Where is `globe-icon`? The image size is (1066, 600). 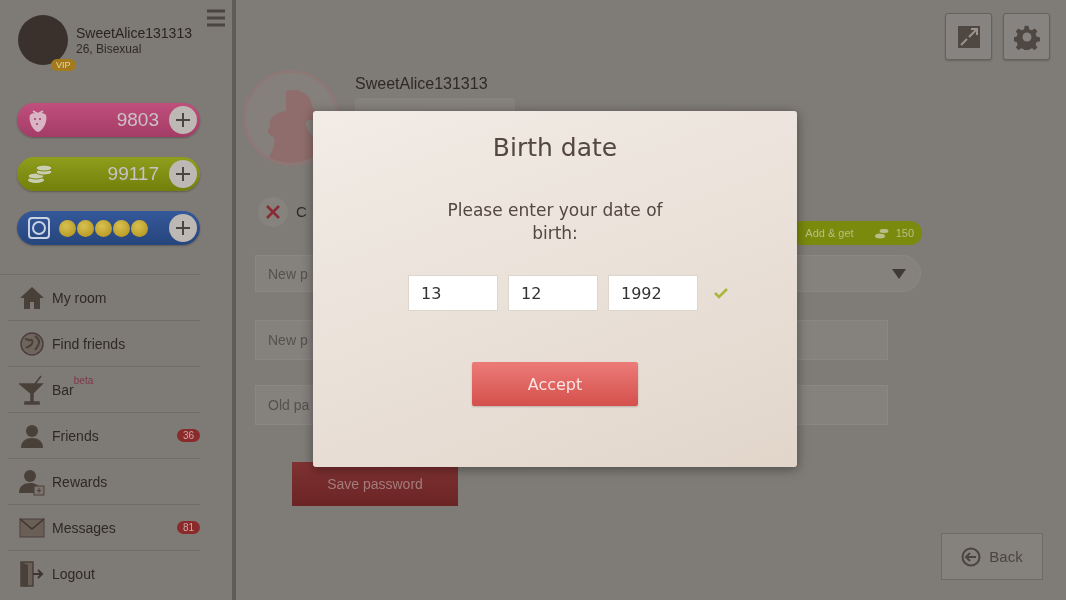 globe-icon is located at coordinates (32, 343).